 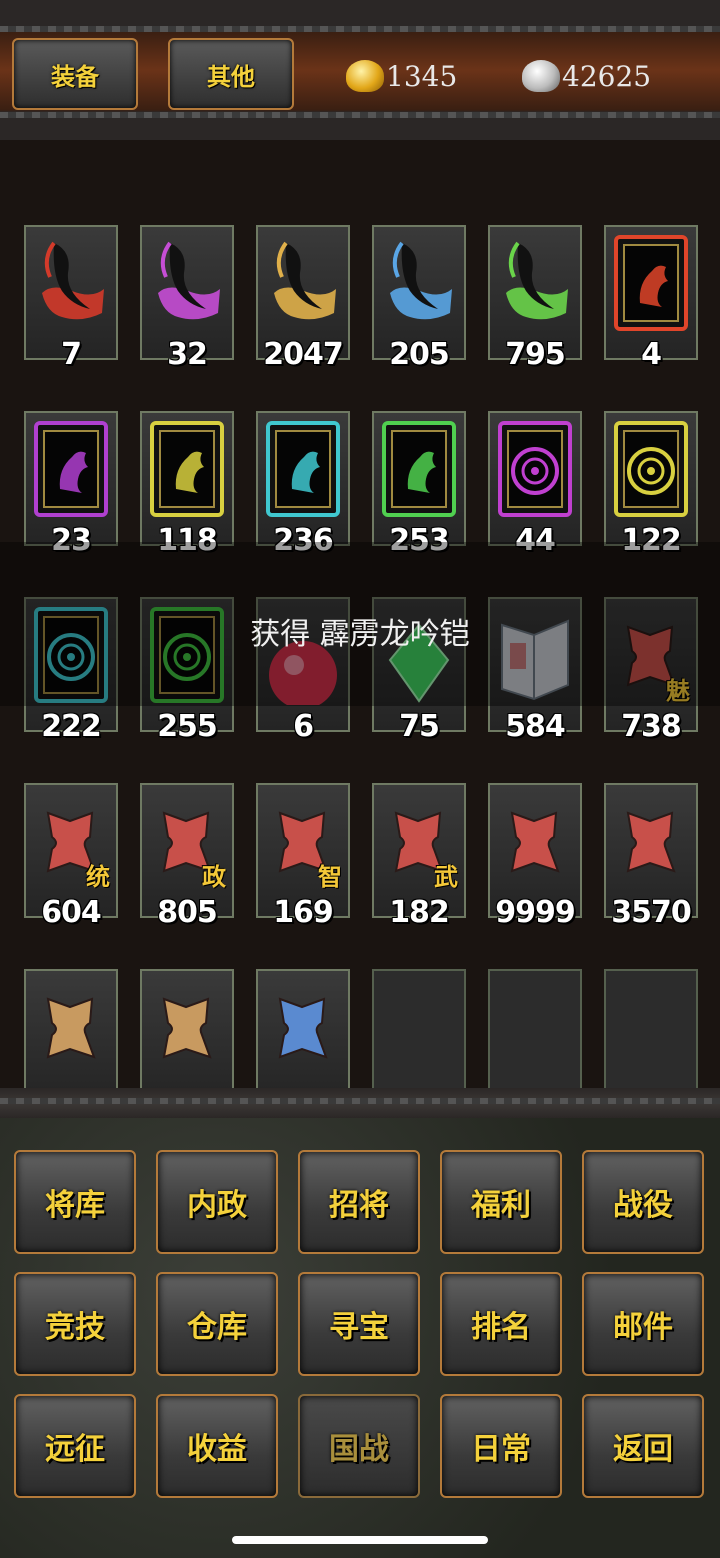 I want to click on menu-button: 寻宝, so click(x=359, y=1324).